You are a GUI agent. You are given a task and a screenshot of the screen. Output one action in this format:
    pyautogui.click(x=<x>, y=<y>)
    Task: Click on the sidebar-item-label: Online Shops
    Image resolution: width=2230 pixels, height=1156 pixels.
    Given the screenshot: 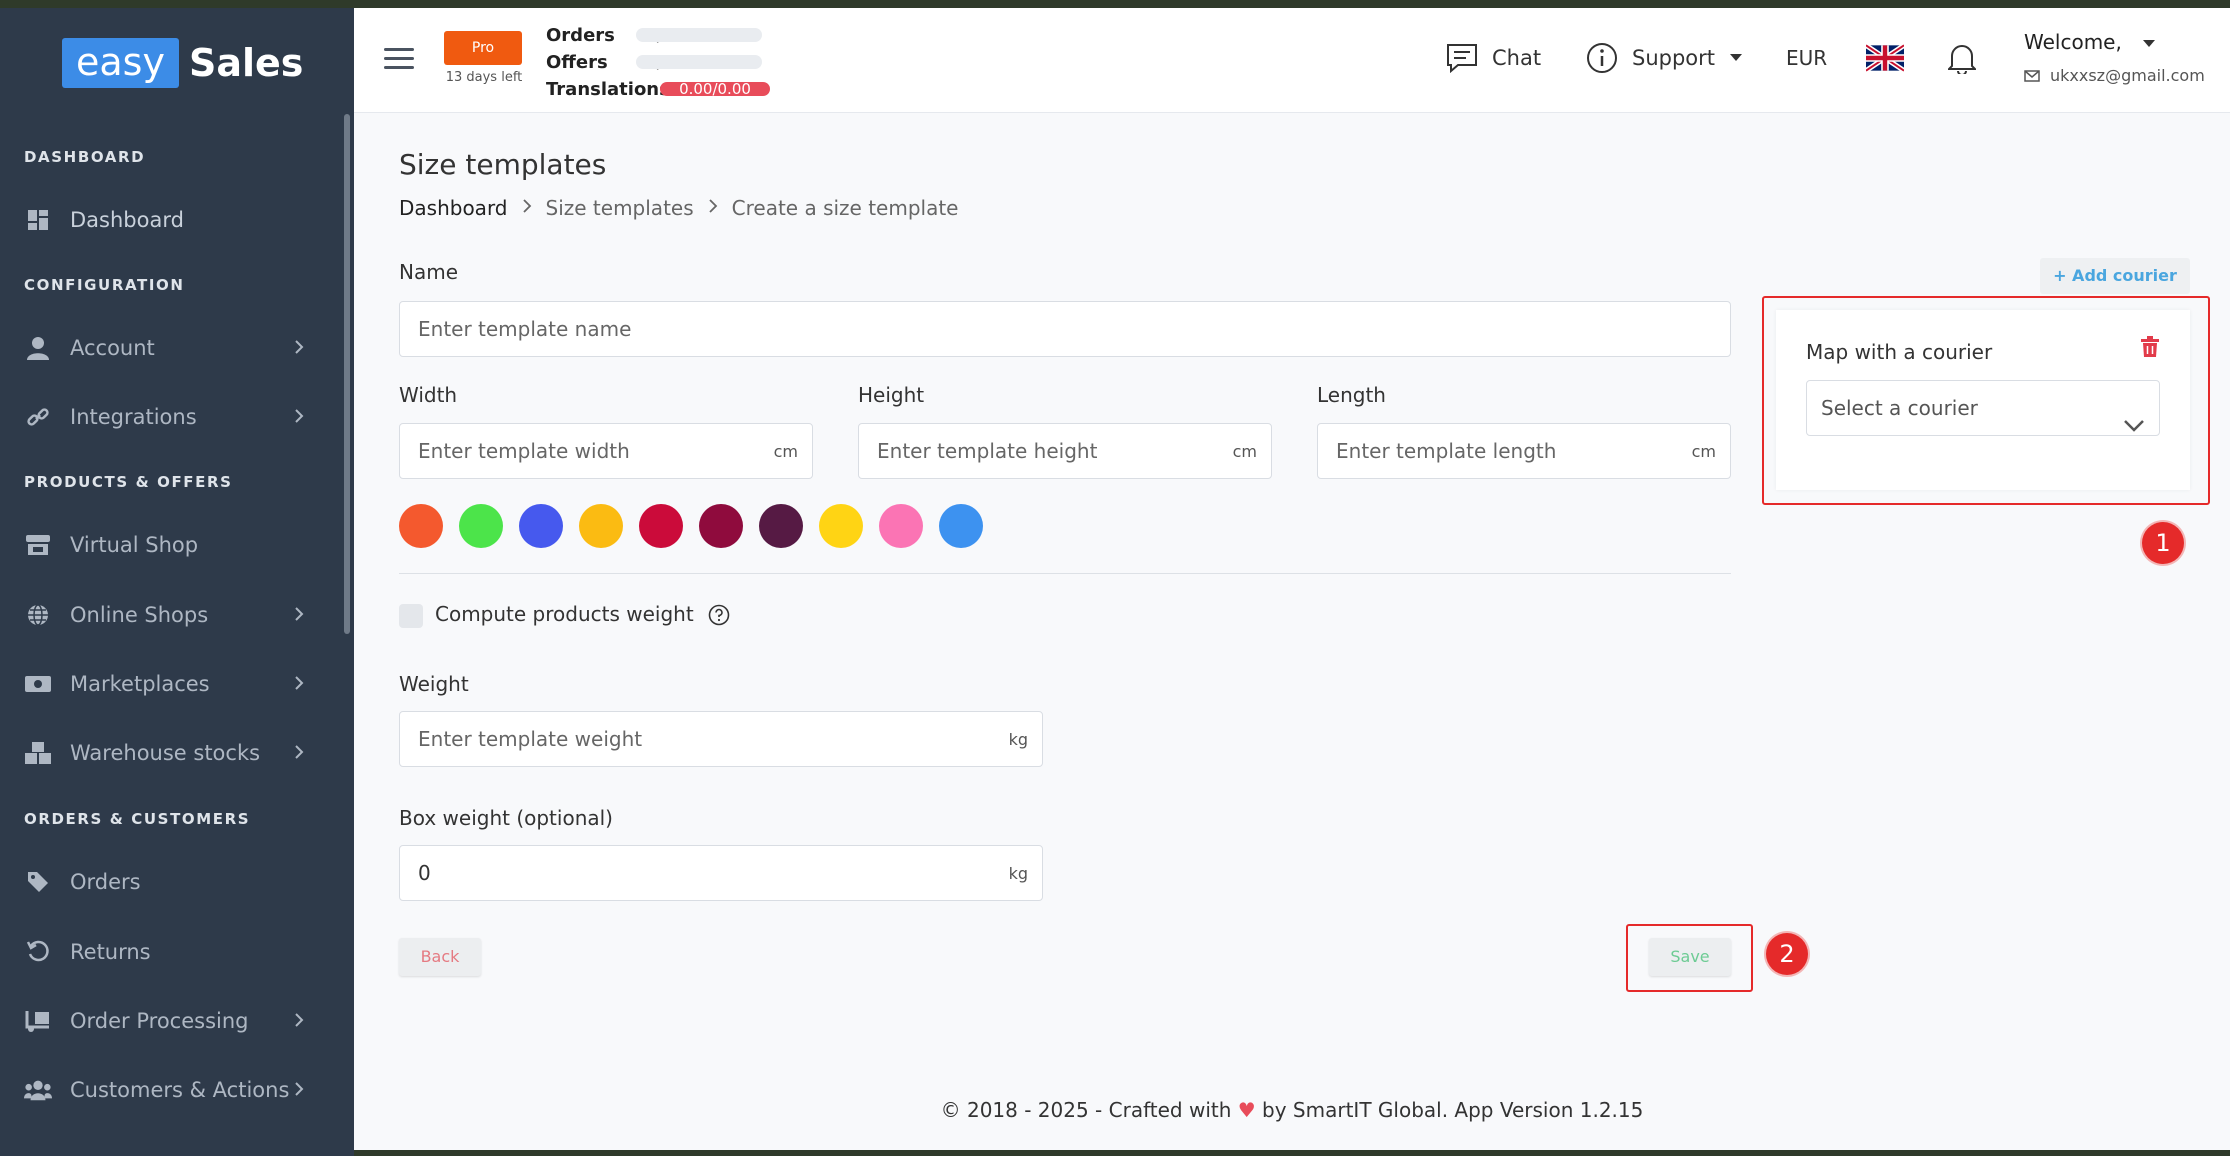 What is the action you would take?
    pyautogui.click(x=139, y=615)
    